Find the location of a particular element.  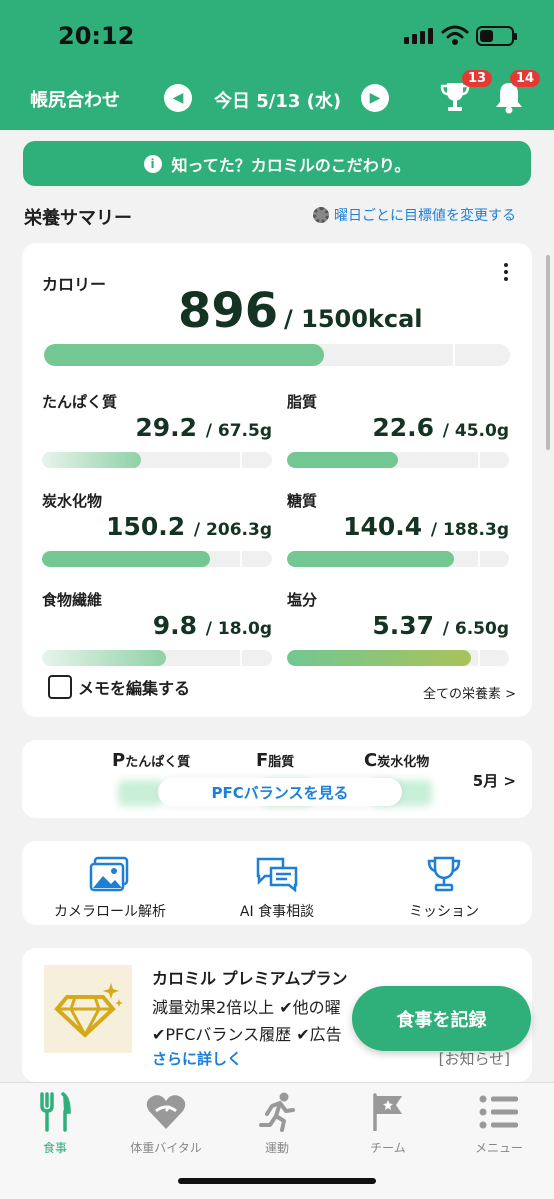

nutrient-amount: 140.4 is located at coordinates (383, 526).